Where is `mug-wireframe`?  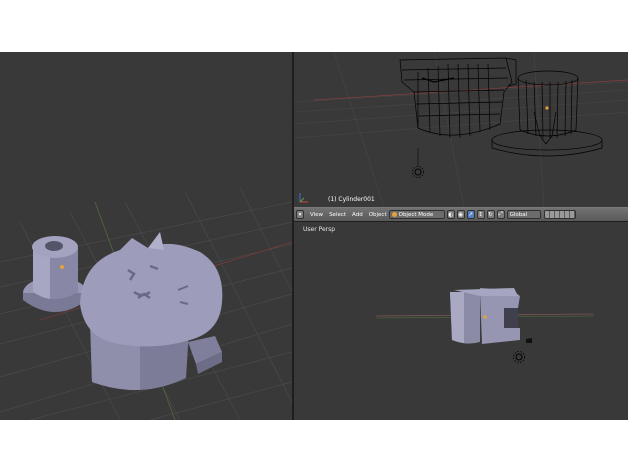 mug-wireframe is located at coordinates (458, 98).